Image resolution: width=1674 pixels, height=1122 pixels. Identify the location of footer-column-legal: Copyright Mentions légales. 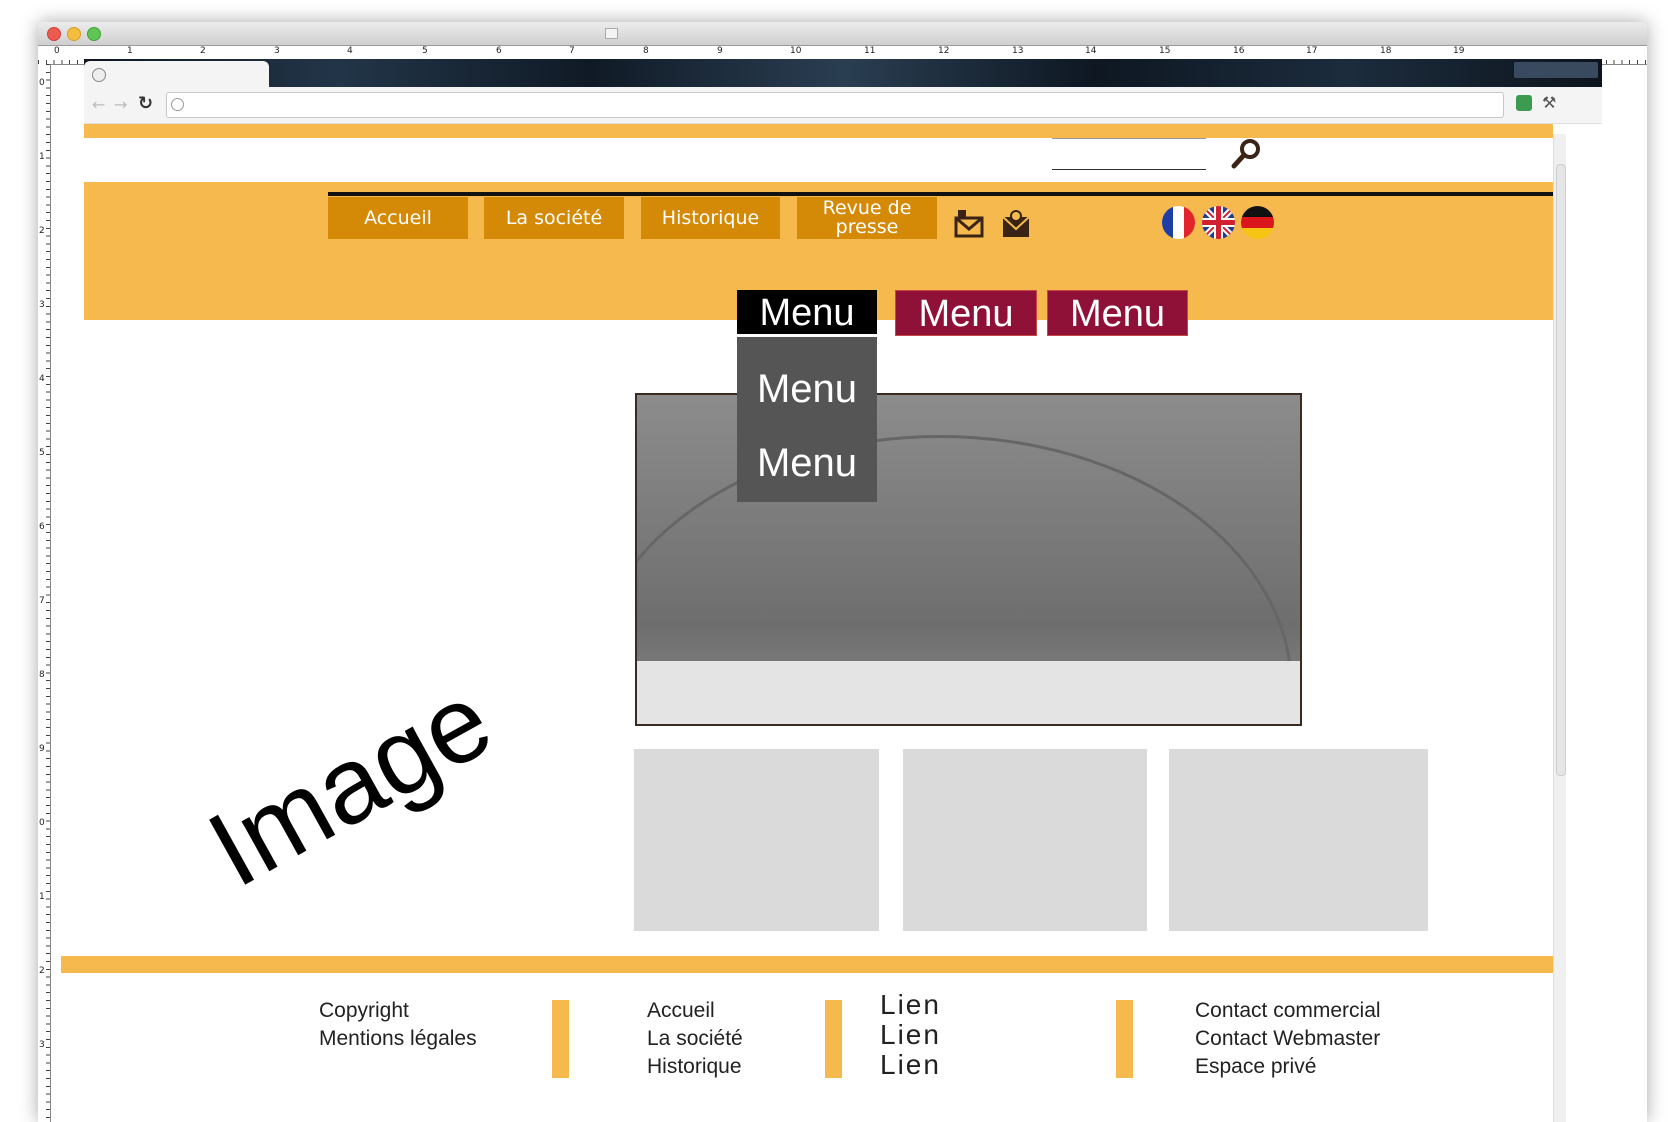
(398, 1025).